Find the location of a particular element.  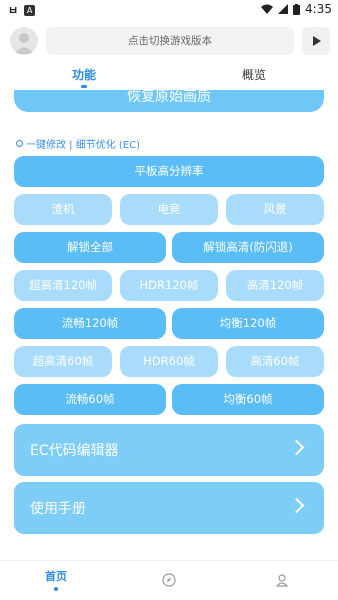

tablet-hd-button: 平板高分辨率 is located at coordinates (169, 171).